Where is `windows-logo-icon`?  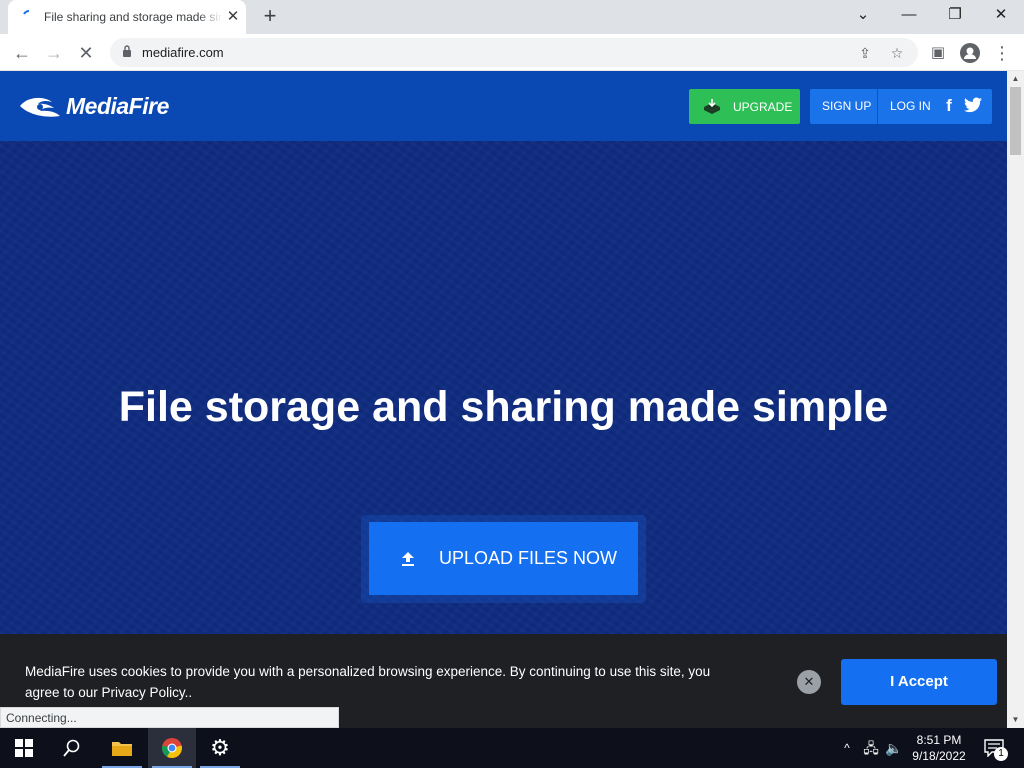
windows-logo-icon is located at coordinates (24, 748).